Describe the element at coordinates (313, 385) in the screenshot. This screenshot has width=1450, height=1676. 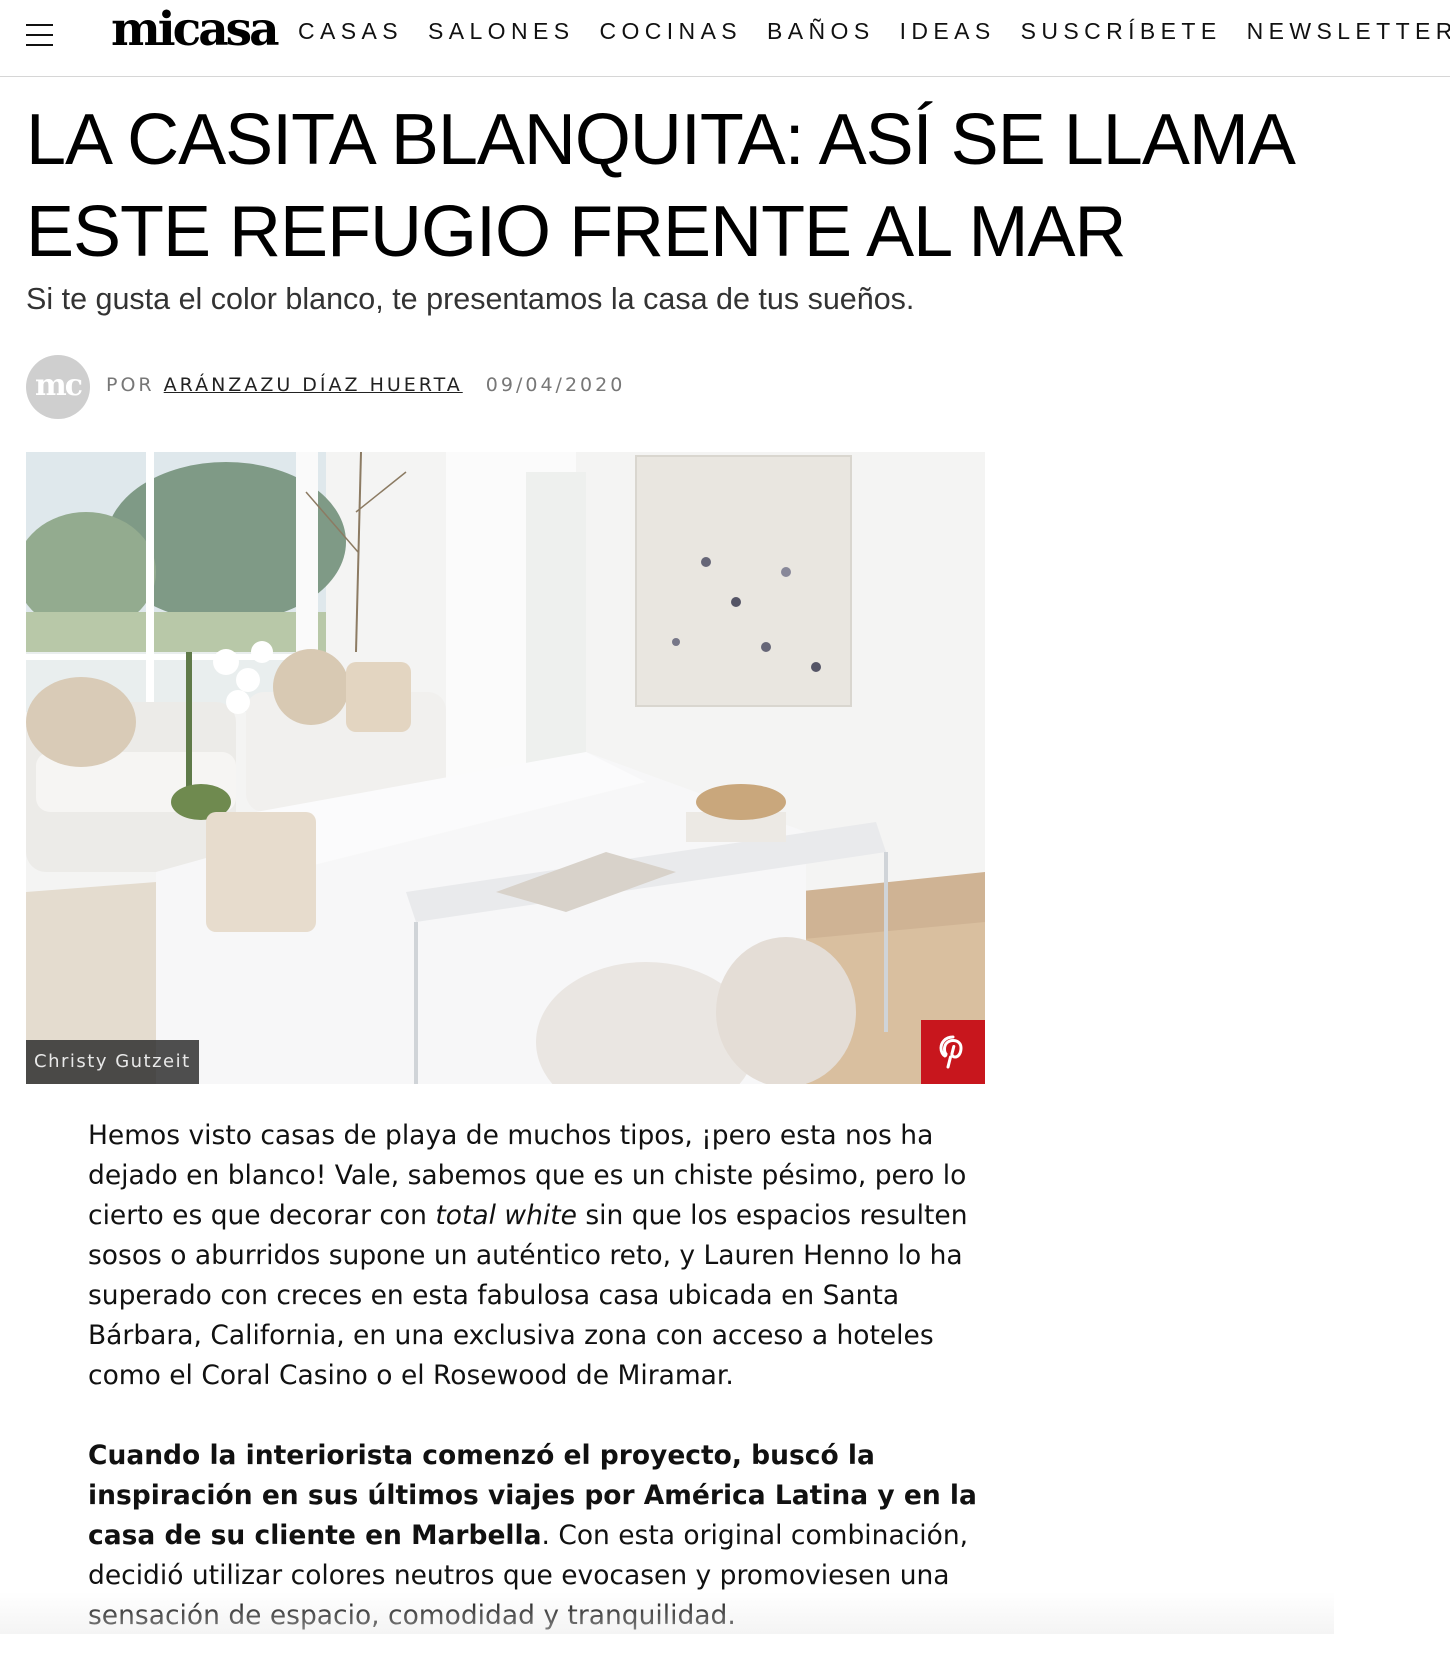
I see `author-link: ARÁNZAZU DÍAZ HUERTA` at that location.